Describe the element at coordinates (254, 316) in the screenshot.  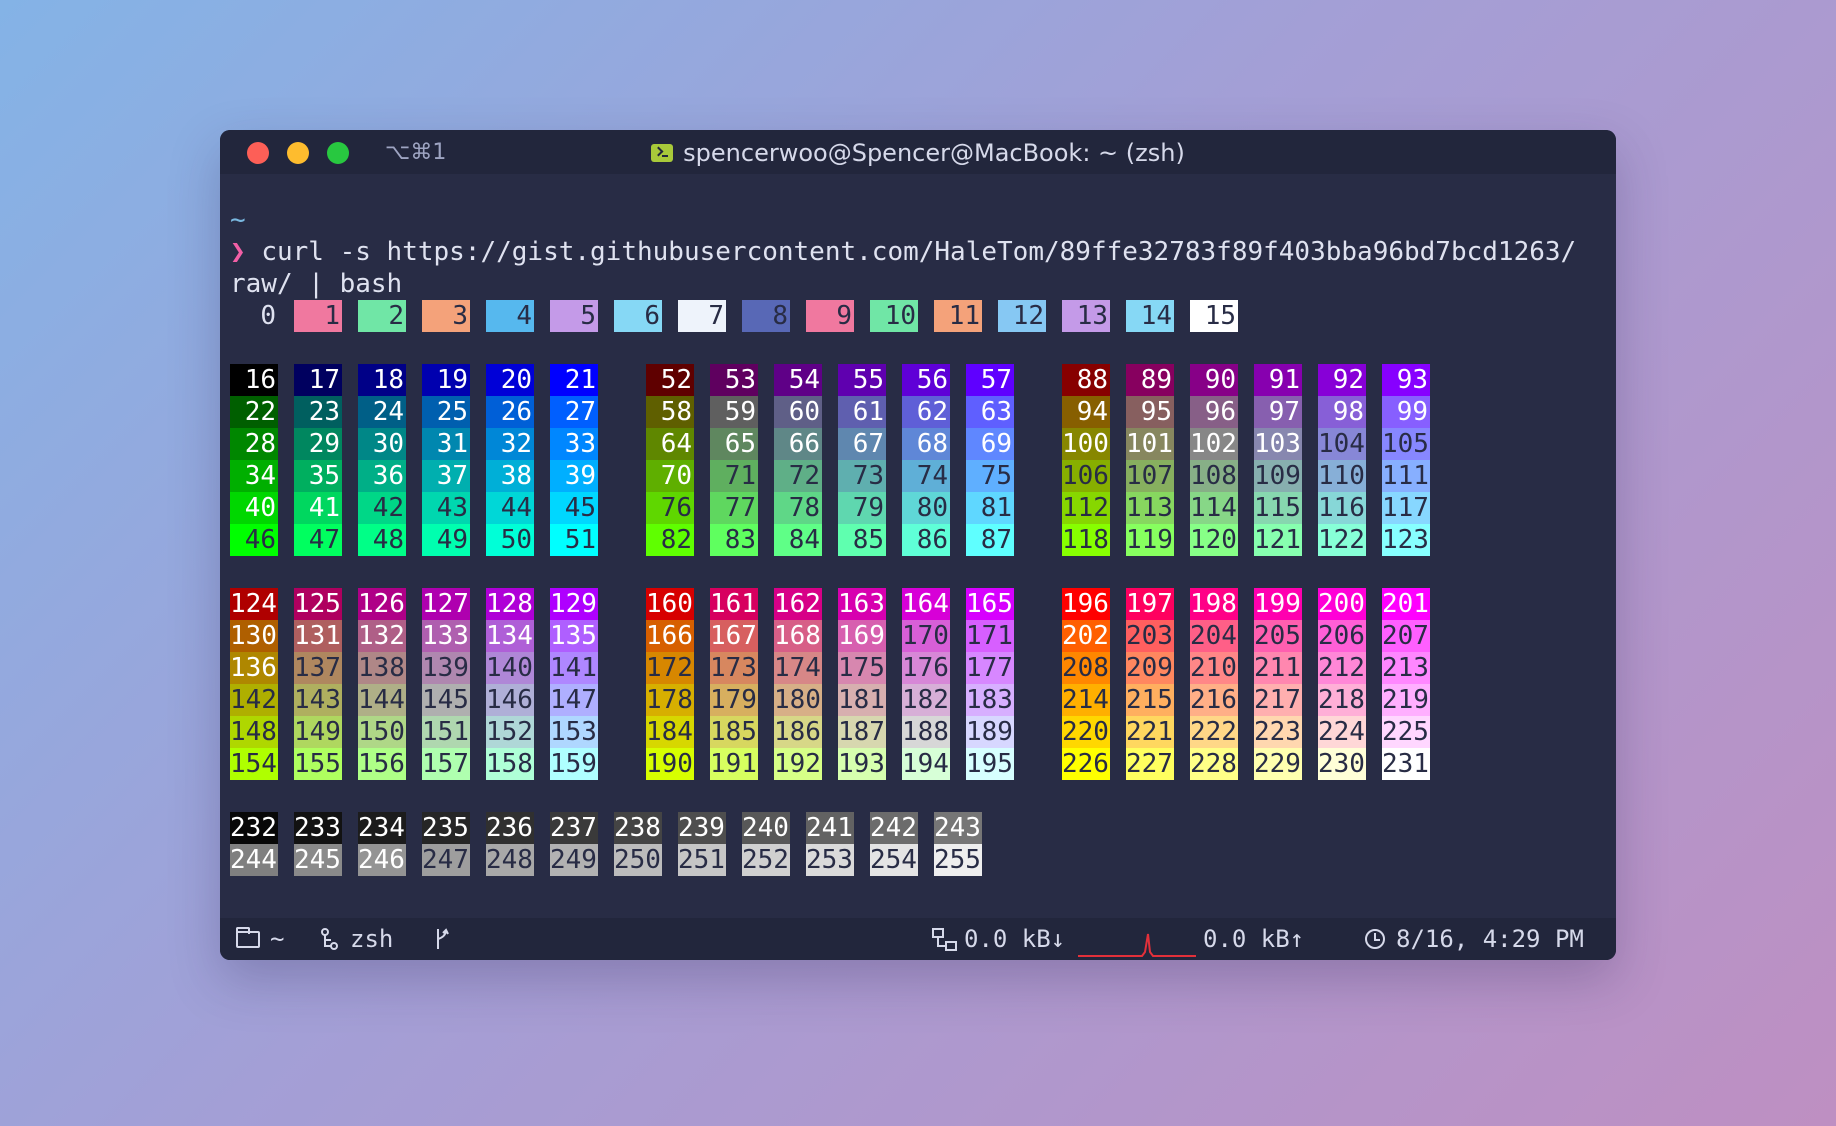
I see `ansi-color-cell: 0` at that location.